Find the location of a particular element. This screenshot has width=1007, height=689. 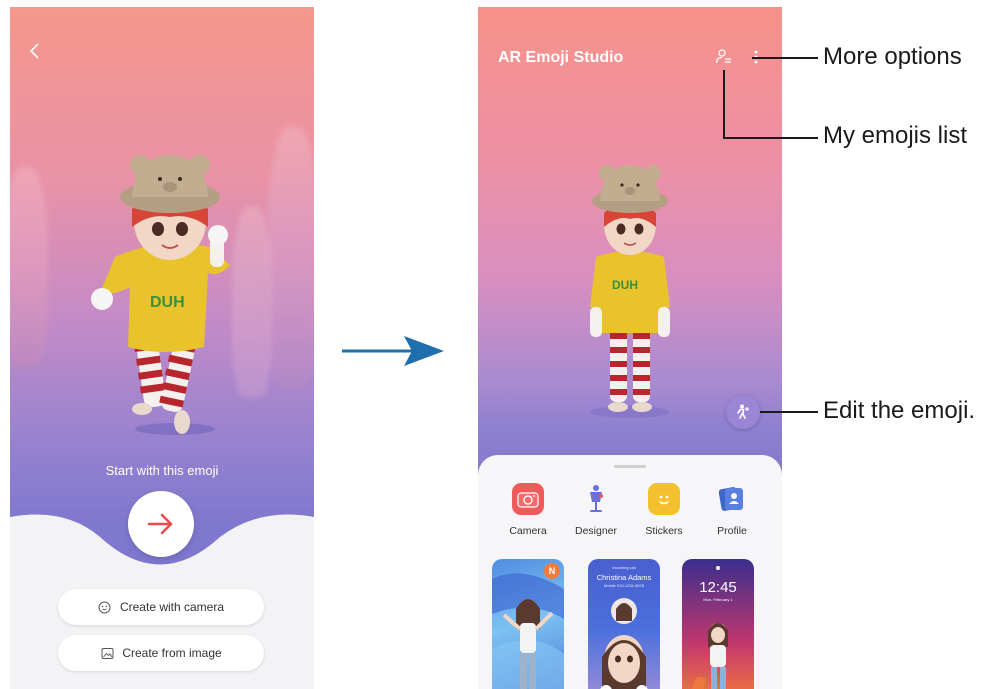

edit-person-icon is located at coordinates (743, 411).